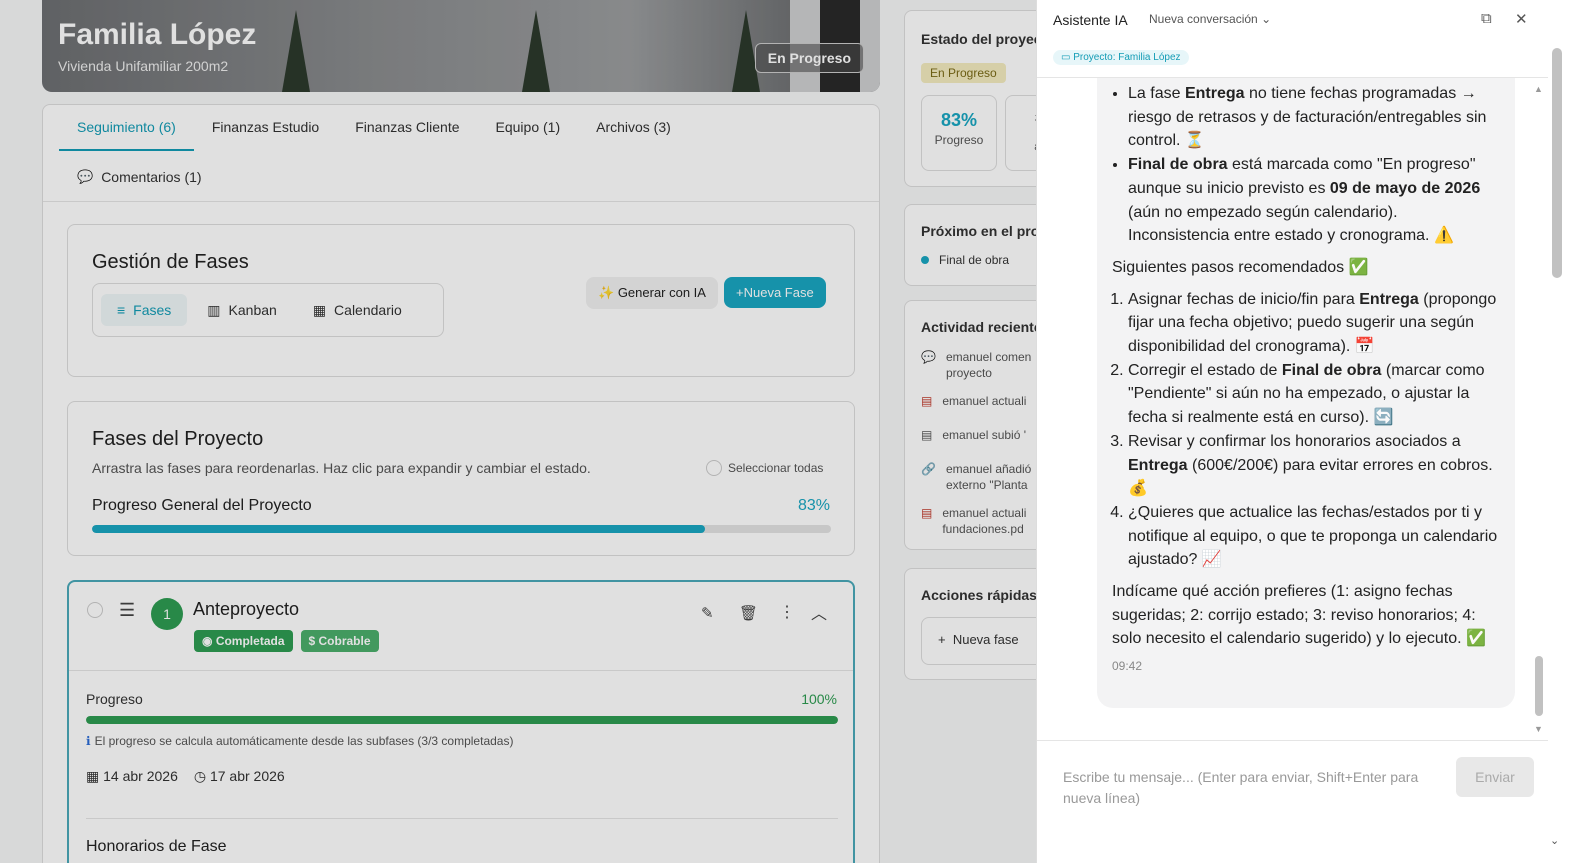  Describe the element at coordinates (1495, 777) in the screenshot. I see `send-button: Enviar` at that location.